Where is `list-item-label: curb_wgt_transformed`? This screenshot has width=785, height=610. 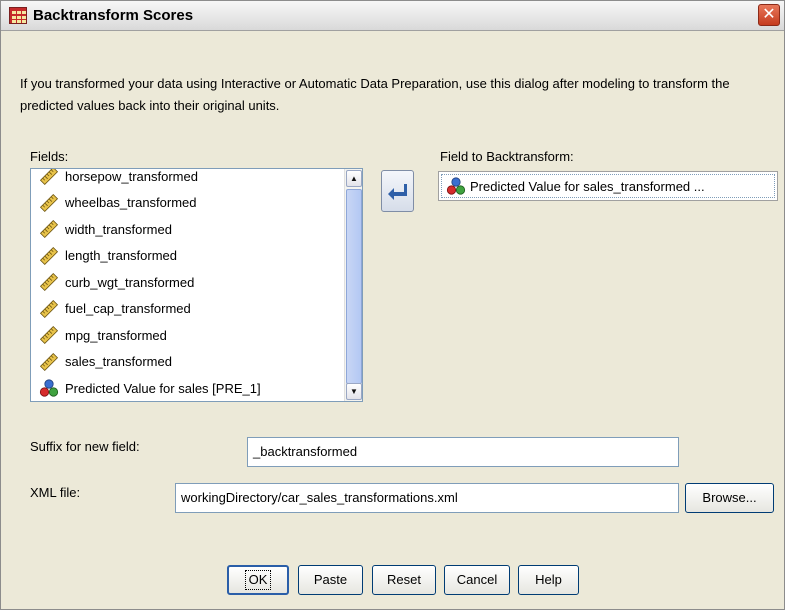
list-item-label: curb_wgt_transformed is located at coordinates (130, 282).